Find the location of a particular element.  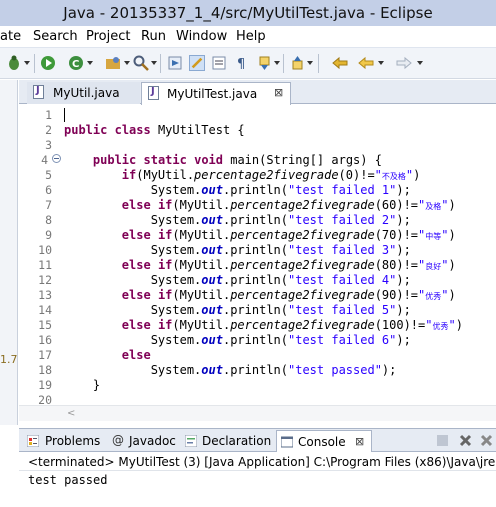

menu-project: Project is located at coordinates (108, 36).